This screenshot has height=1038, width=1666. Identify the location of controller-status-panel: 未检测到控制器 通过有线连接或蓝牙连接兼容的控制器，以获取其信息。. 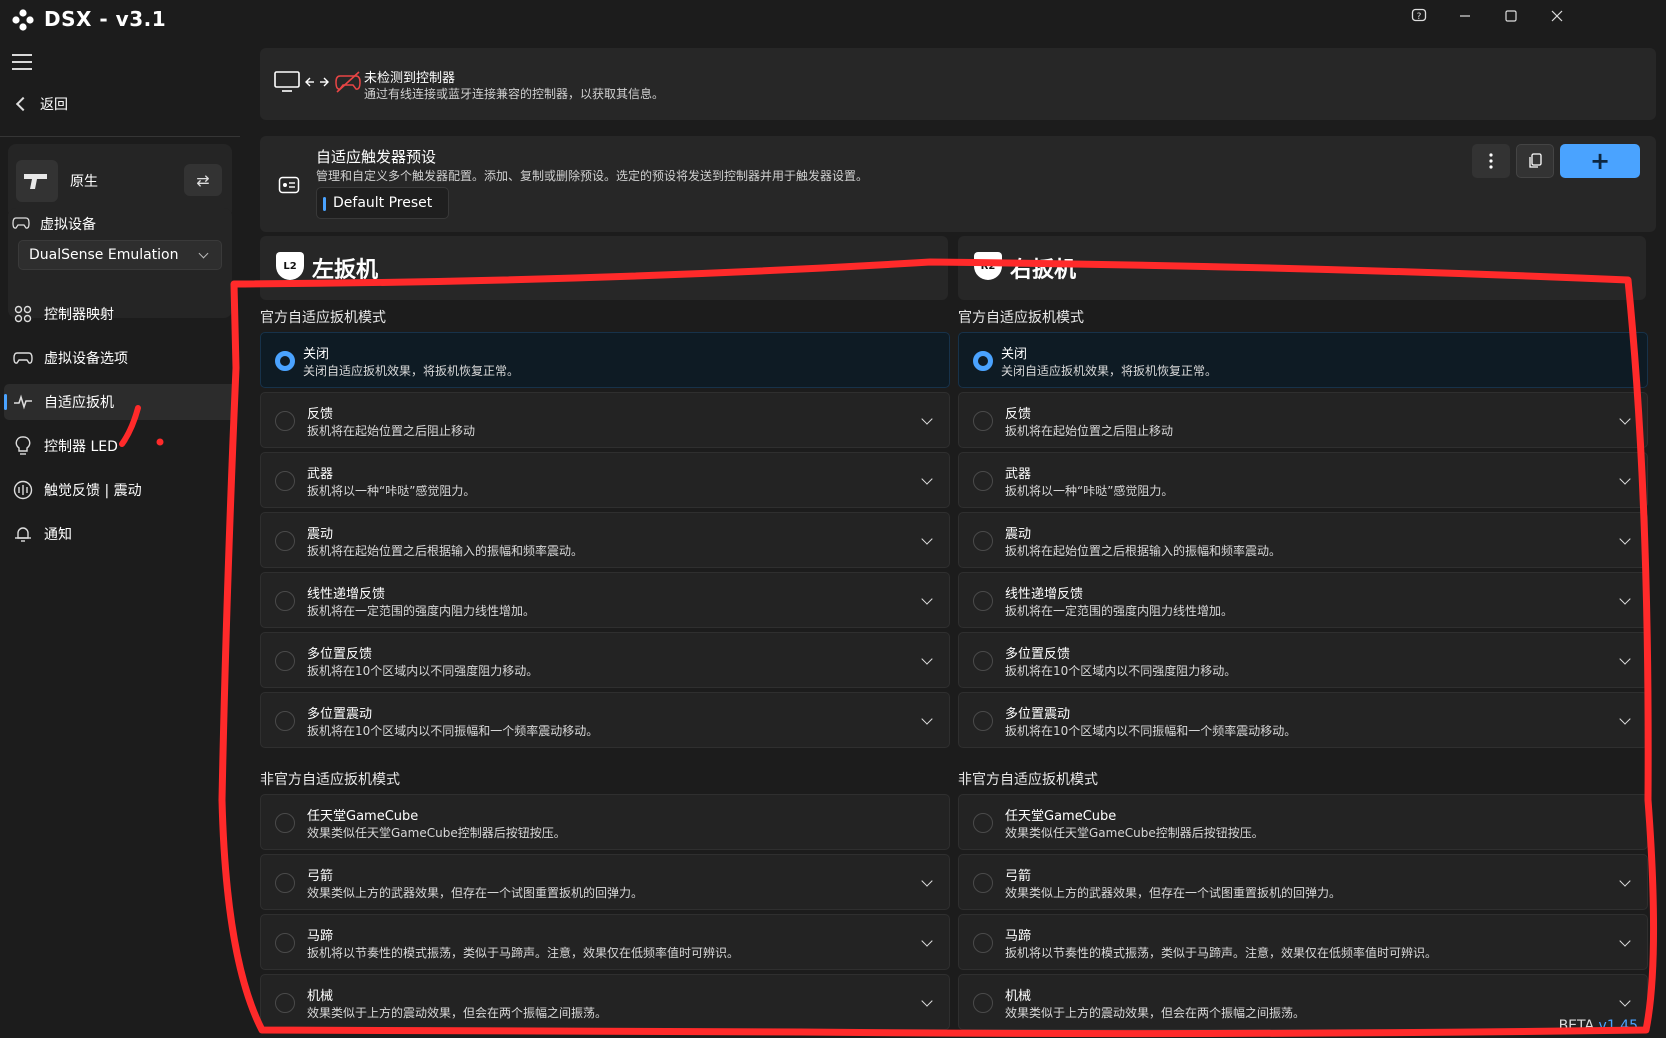
(958, 84).